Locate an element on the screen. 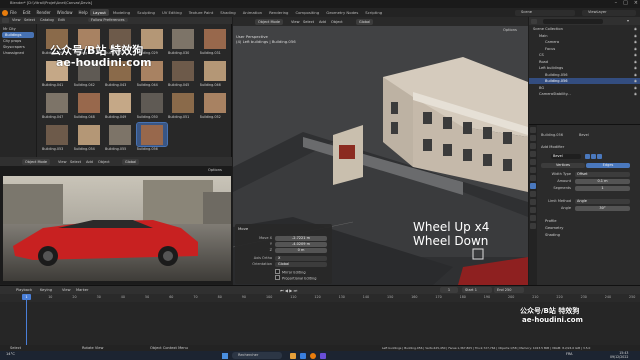  current-frame-field: 1 is located at coordinates (449, 290).